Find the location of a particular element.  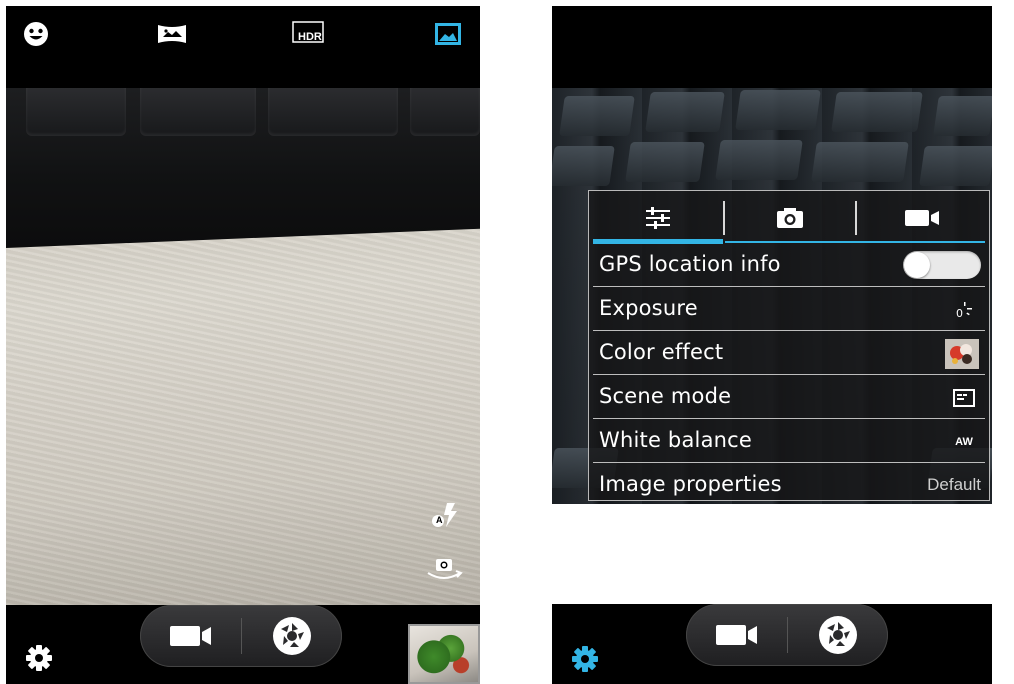

setting-label: Scene mode is located at coordinates (665, 396).